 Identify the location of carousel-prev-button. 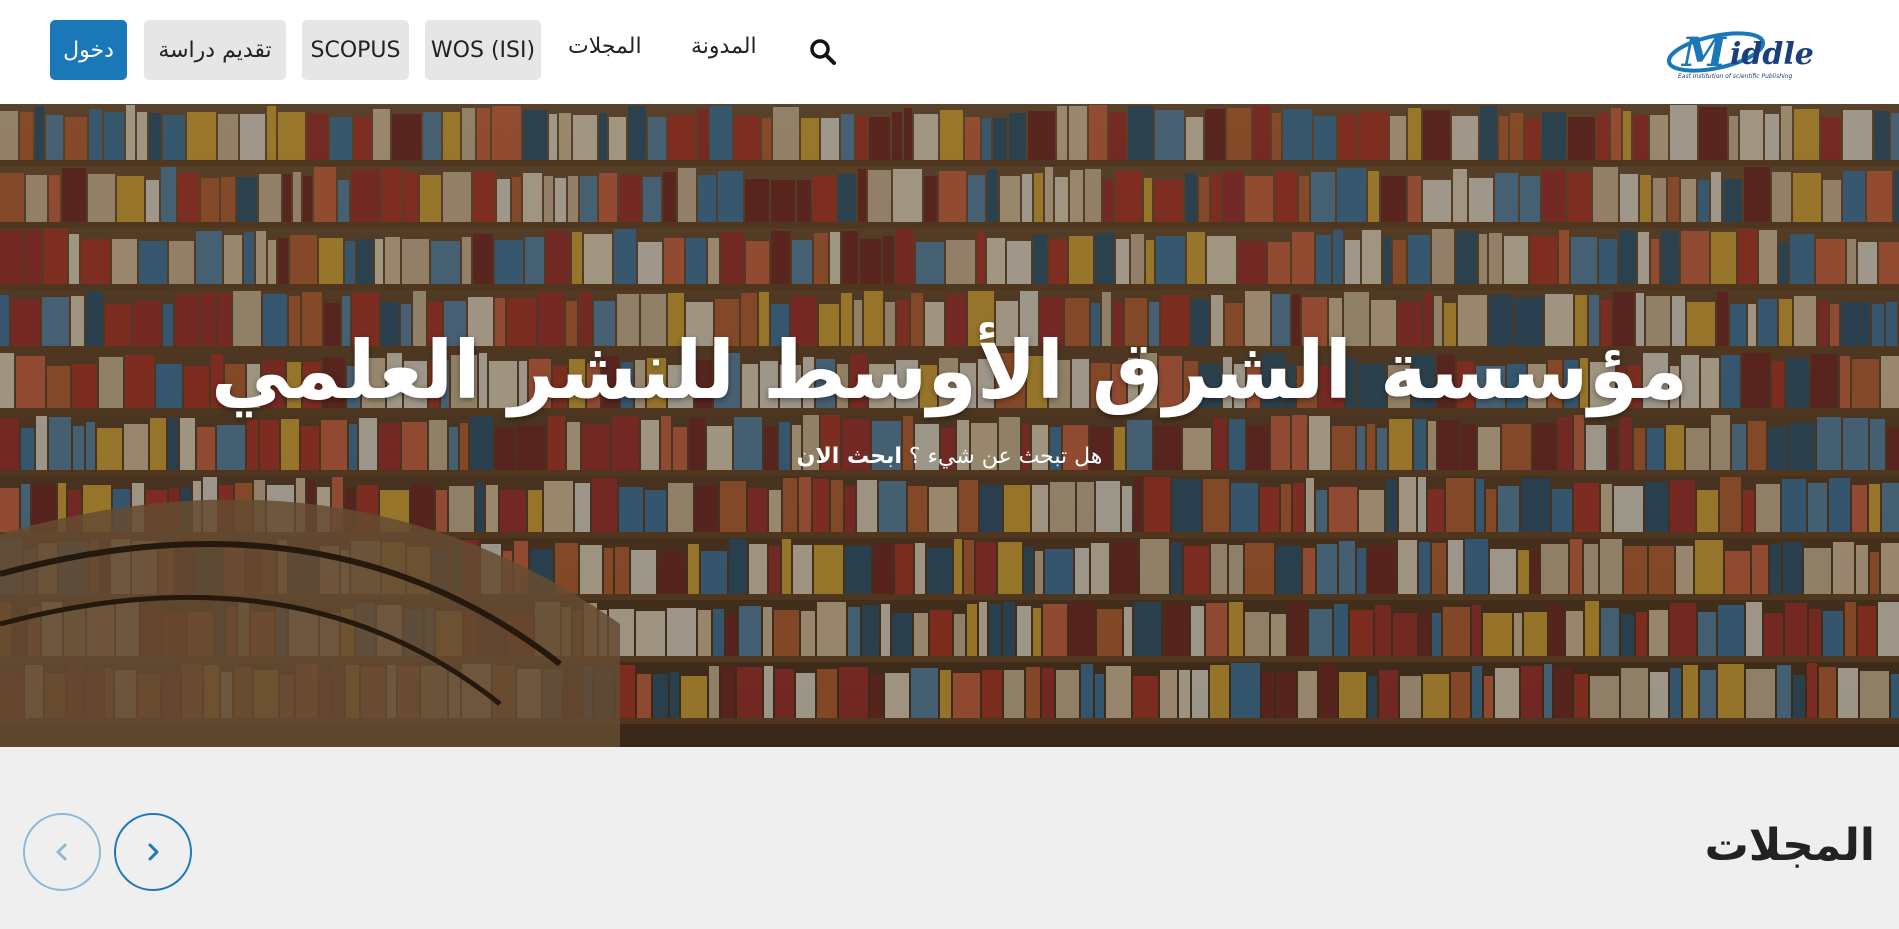
(62, 852).